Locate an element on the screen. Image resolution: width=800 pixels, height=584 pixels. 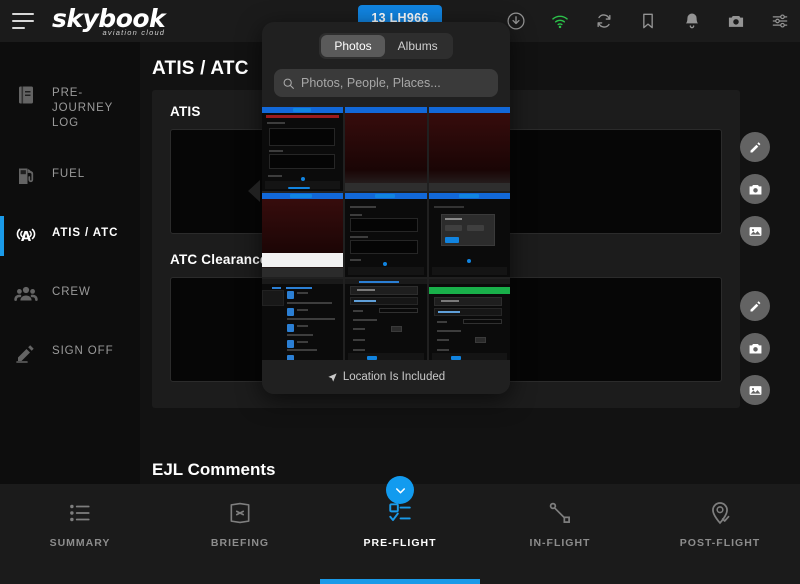
route-icon is located at coordinates (559, 512).